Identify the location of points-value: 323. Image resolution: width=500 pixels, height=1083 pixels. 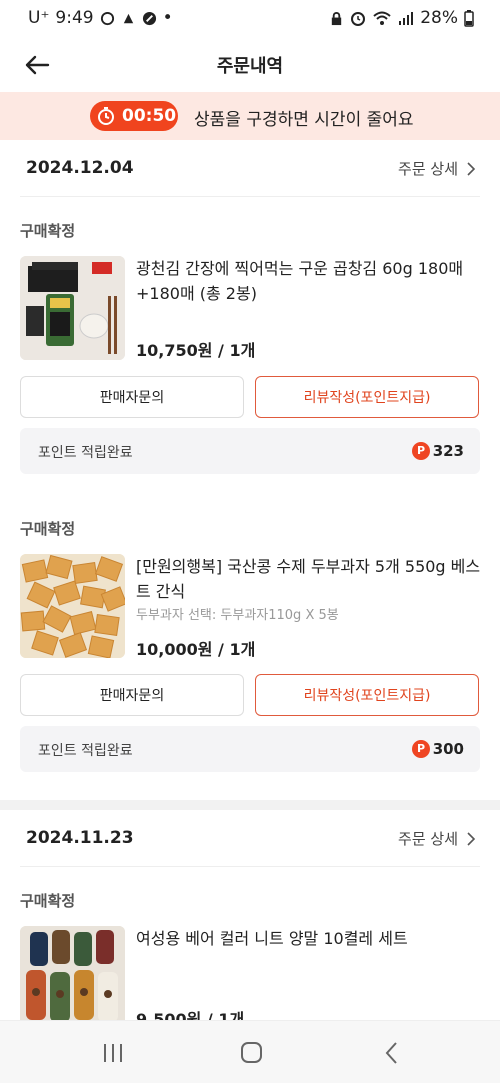
(448, 451).